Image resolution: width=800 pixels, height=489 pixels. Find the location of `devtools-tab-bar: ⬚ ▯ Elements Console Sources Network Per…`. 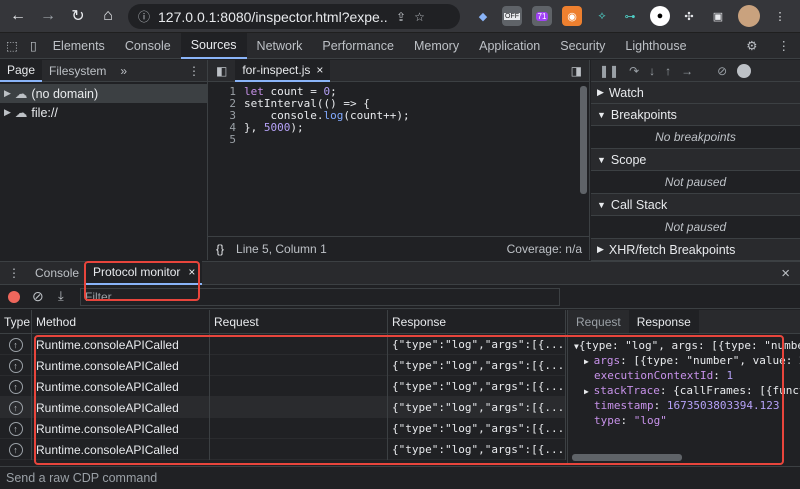

devtools-tab-bar: ⬚ ▯ Elements Console Sources Network Per… is located at coordinates (400, 45).